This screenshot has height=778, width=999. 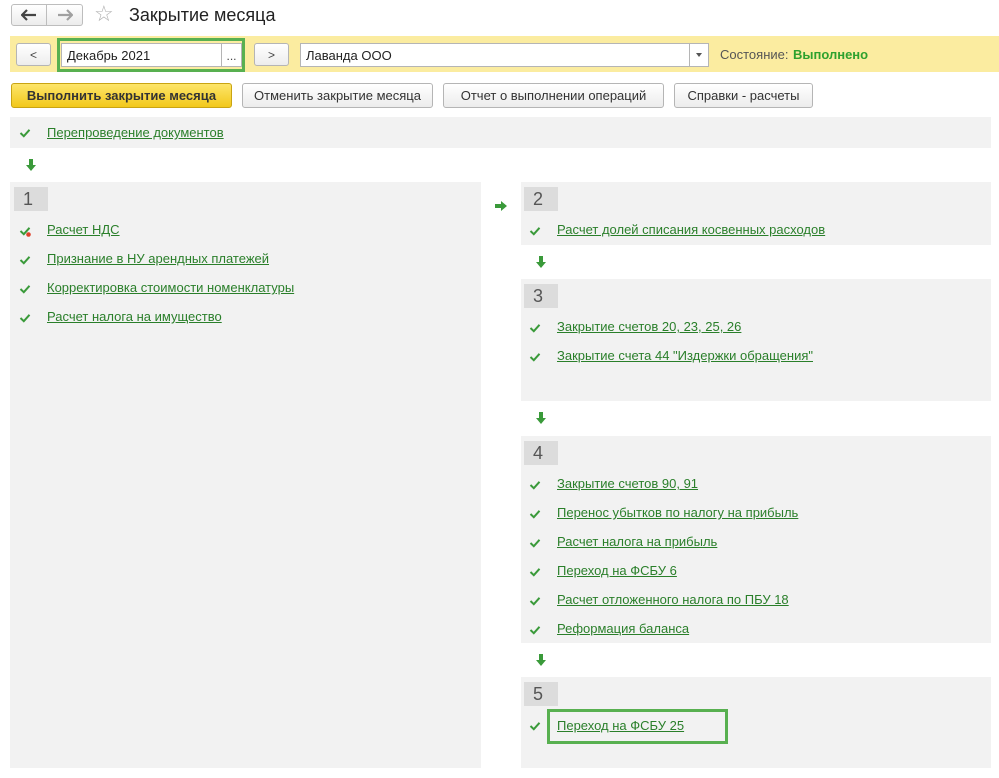 I want to click on operation-link: Переход на ФСБУ 25, so click(x=620, y=725).